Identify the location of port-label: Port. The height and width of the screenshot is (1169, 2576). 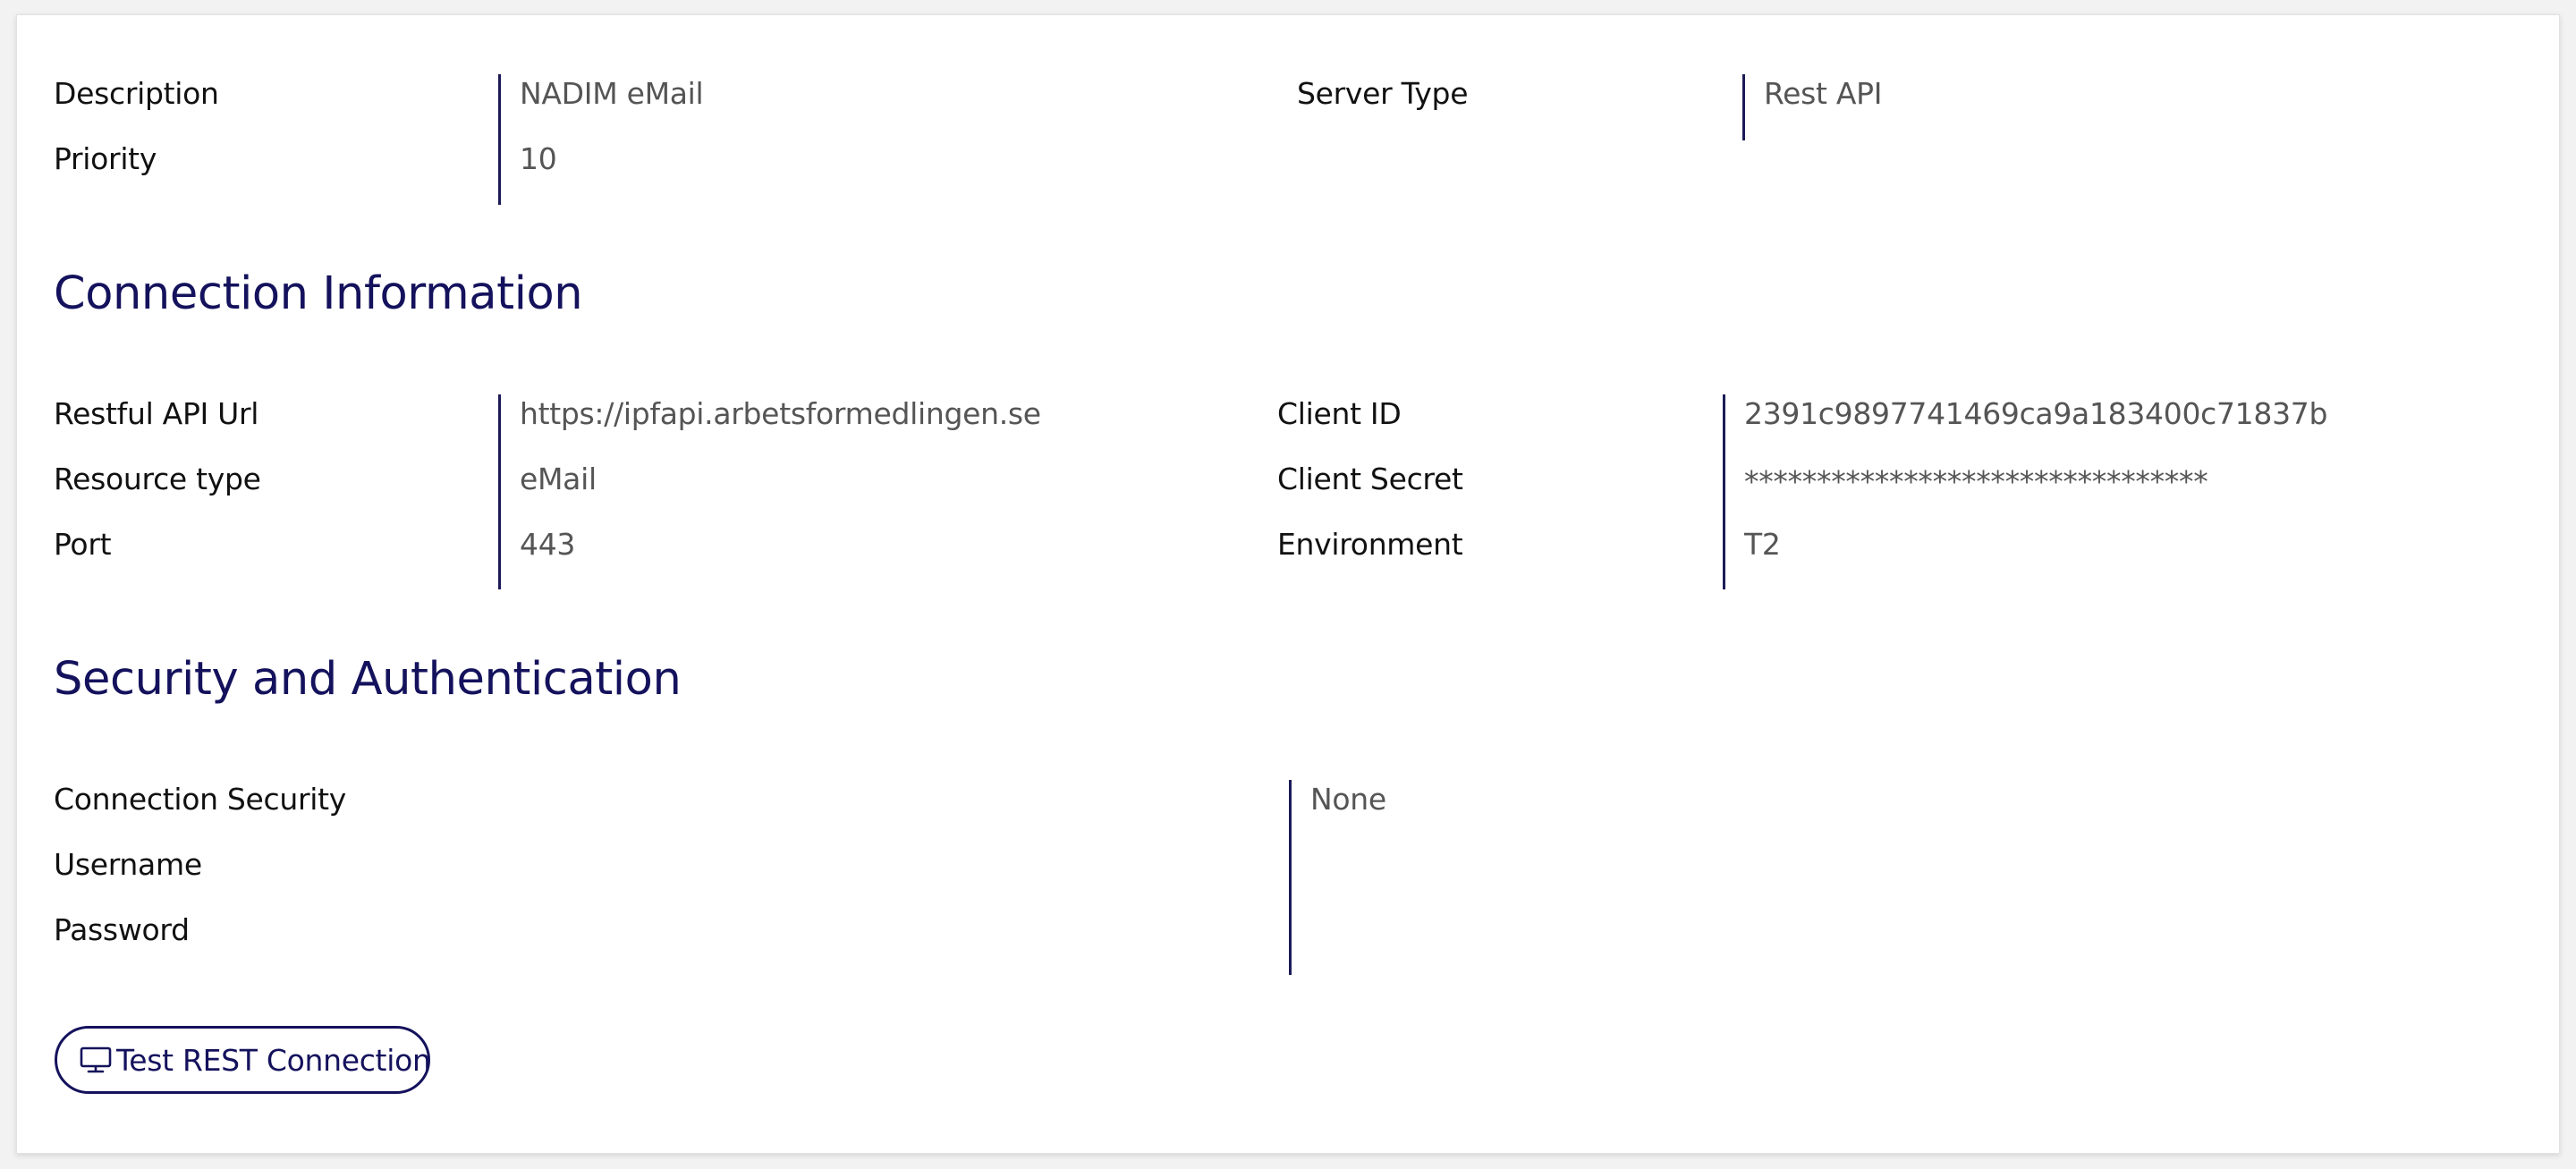
(83, 544).